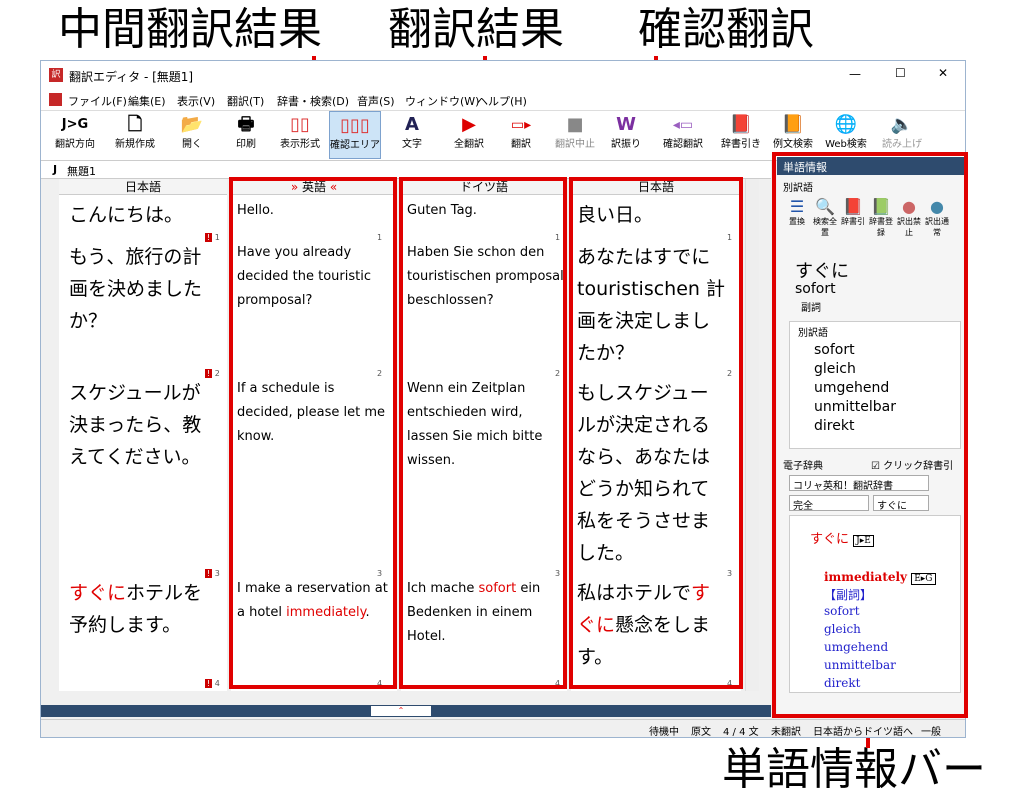 The width and height of the screenshot is (1015, 800). What do you see at coordinates (75, 124) in the screenshot?
I see `direction-icon: J>G` at bounding box center [75, 124].